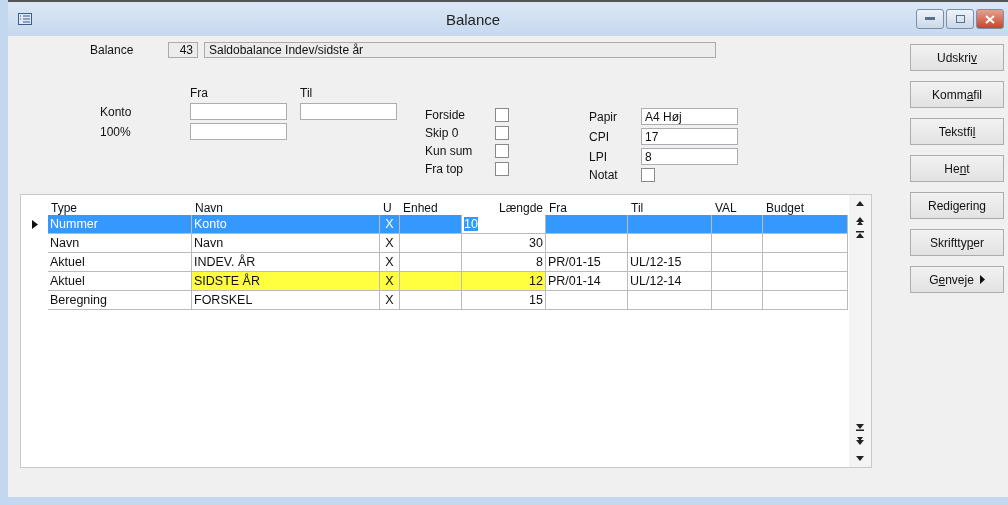 This screenshot has height=505, width=1008. What do you see at coordinates (34, 224) in the screenshot?
I see `row-pointer-icon` at bounding box center [34, 224].